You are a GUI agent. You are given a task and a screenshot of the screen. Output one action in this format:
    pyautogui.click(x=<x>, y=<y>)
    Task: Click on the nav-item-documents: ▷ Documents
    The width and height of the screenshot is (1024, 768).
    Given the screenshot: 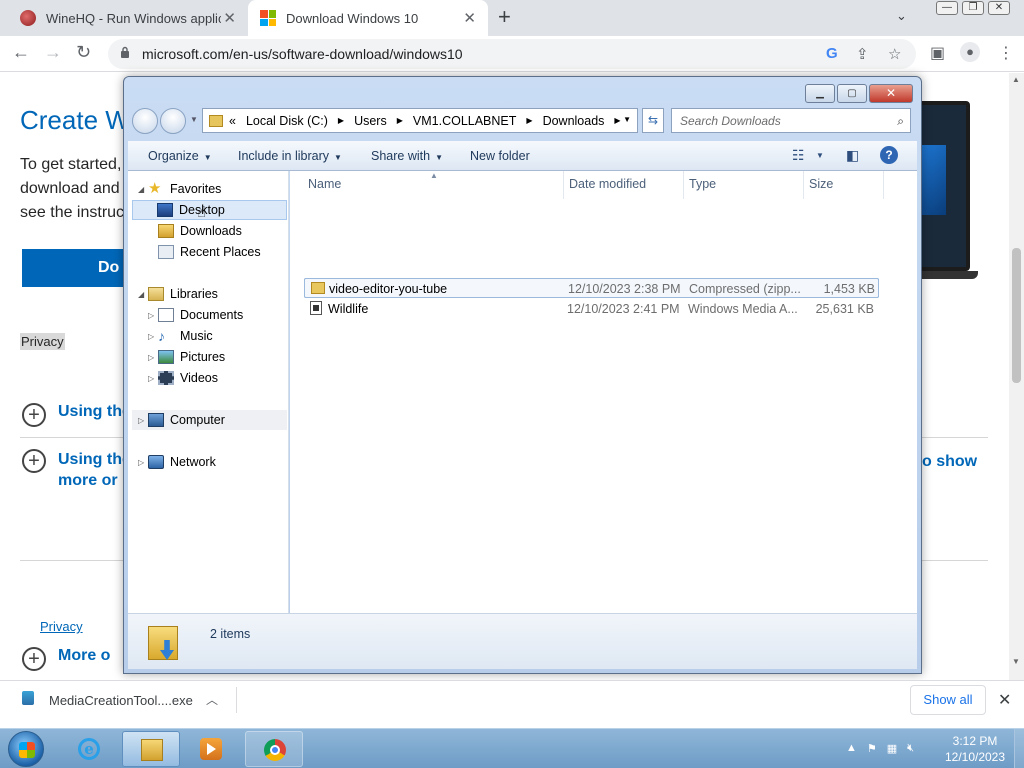 What is the action you would take?
    pyautogui.click(x=195, y=315)
    